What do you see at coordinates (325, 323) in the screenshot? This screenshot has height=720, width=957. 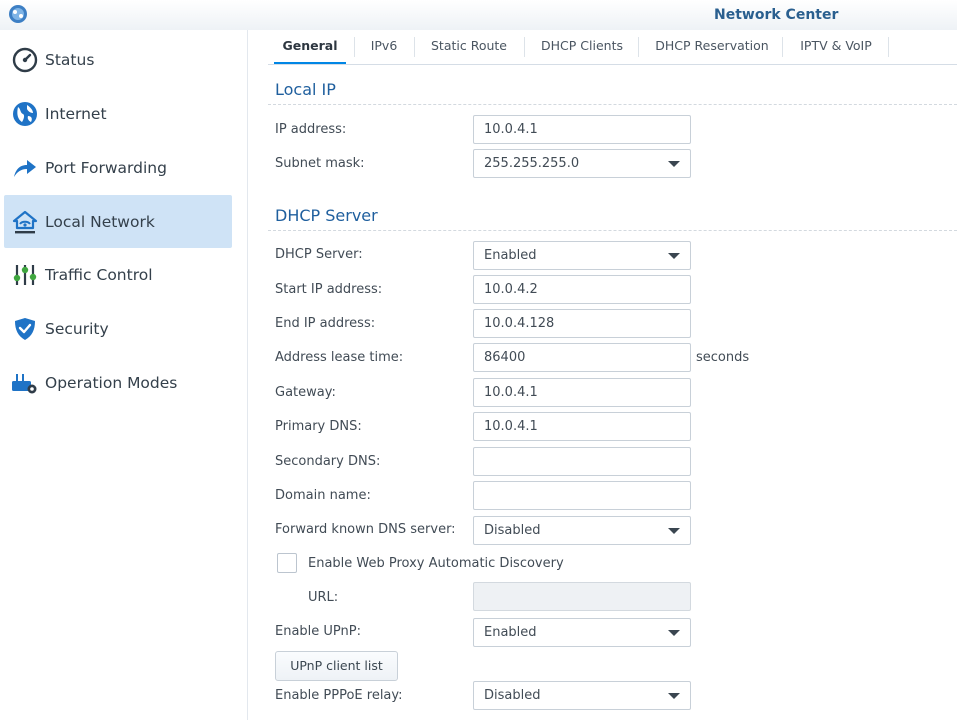 I see `end-ip-label: End IP address:` at bounding box center [325, 323].